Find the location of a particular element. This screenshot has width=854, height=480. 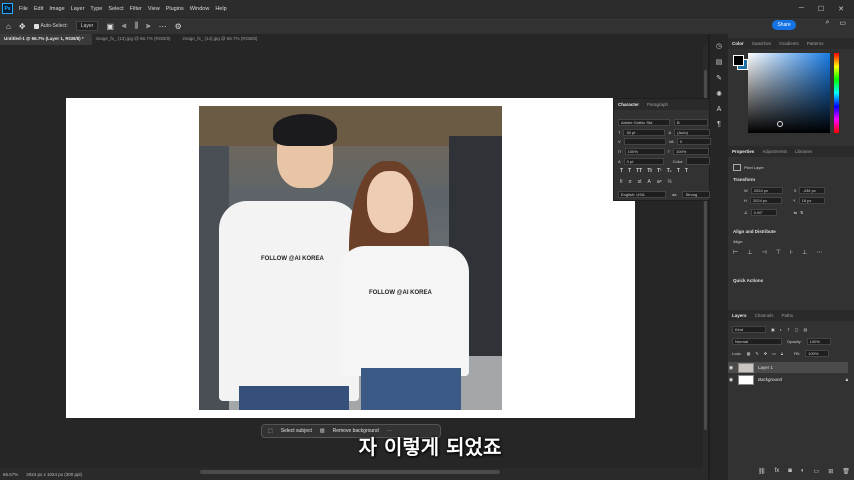

adjust-icon: ✺ is located at coordinates (719, 94).